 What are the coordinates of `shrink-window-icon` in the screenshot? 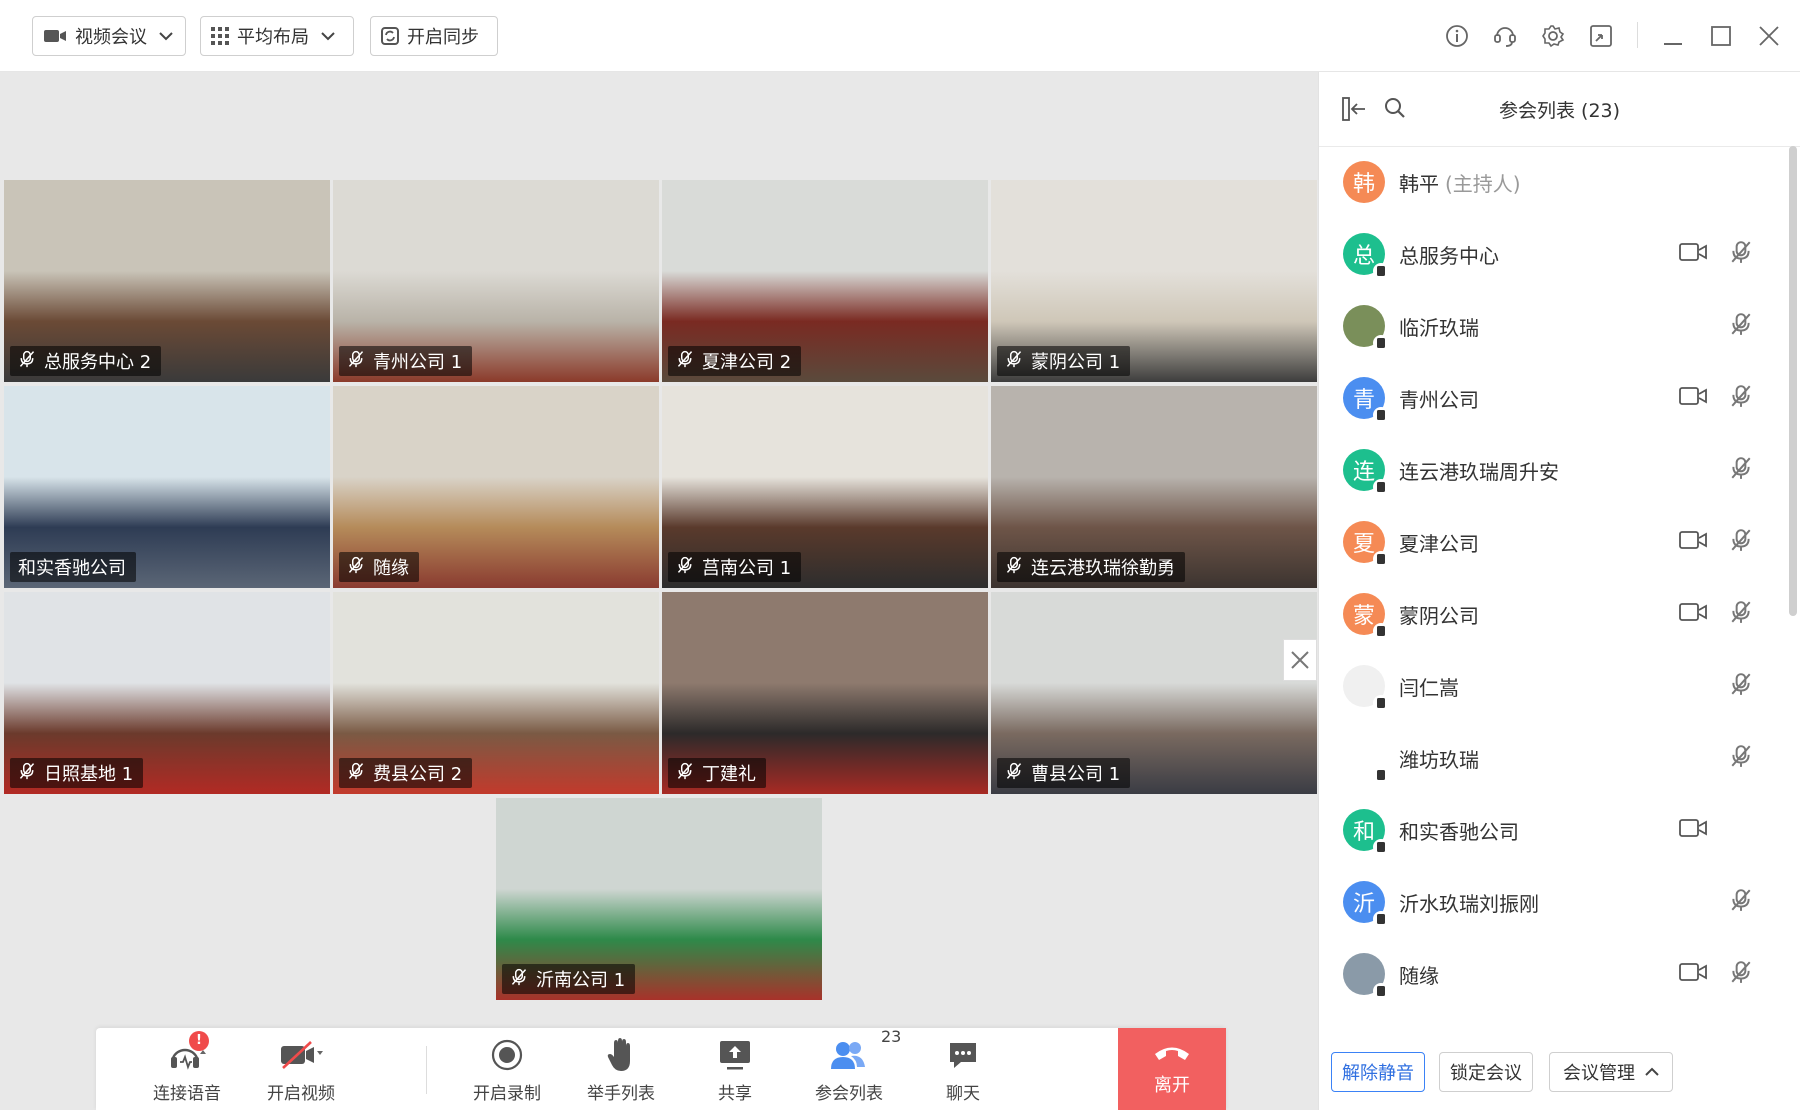 It's located at (1601, 36).